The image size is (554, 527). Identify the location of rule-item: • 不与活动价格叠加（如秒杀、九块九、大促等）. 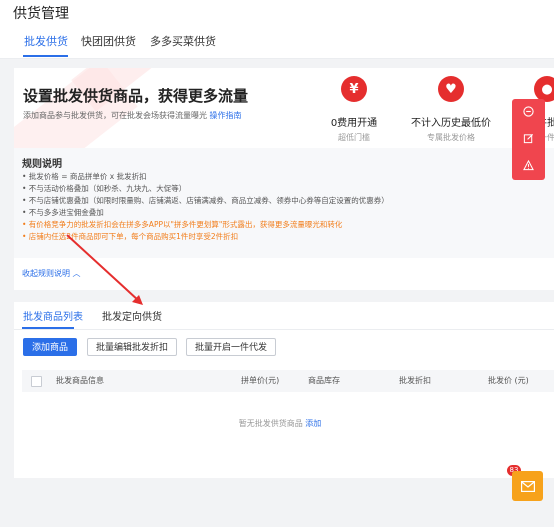
(104, 188).